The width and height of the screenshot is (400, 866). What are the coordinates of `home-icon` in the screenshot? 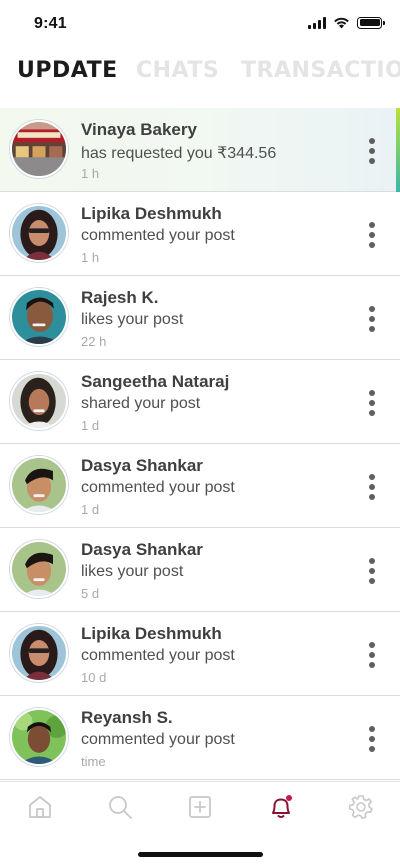 It's located at (40, 807).